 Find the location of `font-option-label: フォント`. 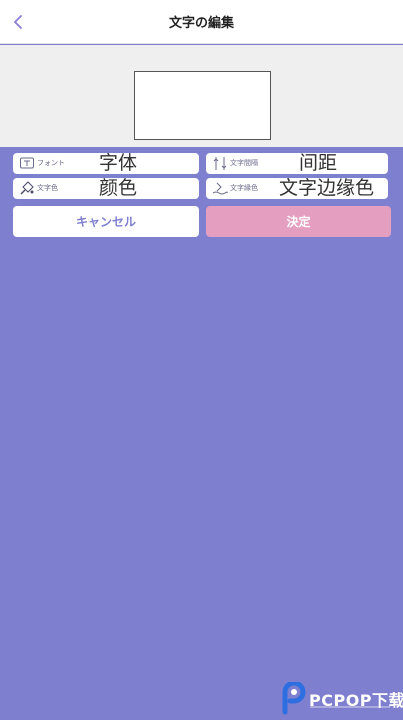

font-option-label: フォント is located at coordinates (51, 163).